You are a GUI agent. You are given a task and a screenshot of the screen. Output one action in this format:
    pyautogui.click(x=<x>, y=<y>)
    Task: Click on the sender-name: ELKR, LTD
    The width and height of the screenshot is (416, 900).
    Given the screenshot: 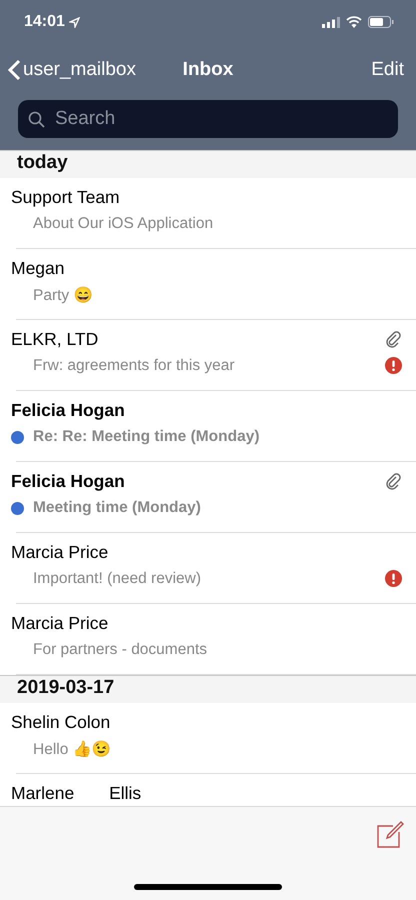 What is the action you would take?
    pyautogui.click(x=54, y=339)
    